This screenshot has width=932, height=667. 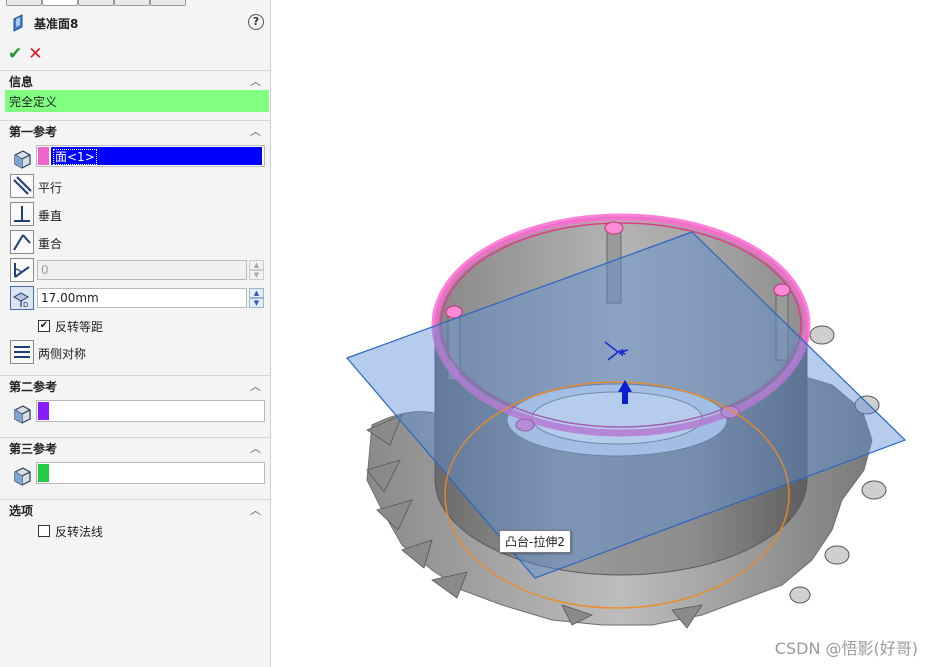 I want to click on parallel-label: 平行, so click(x=50, y=188).